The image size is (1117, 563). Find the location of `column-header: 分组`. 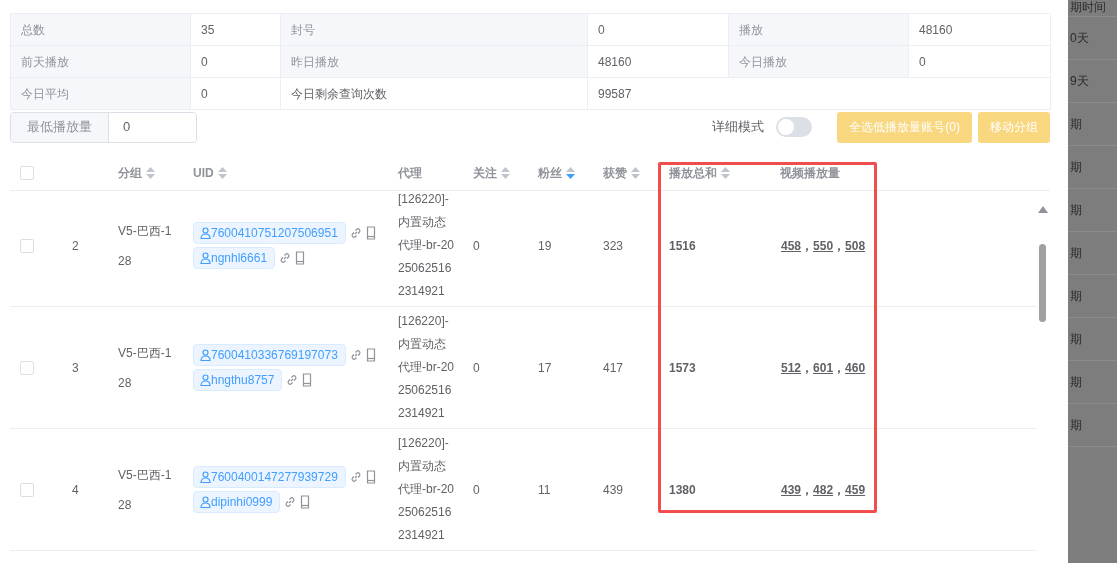

column-header: 分组 is located at coordinates (130, 173).